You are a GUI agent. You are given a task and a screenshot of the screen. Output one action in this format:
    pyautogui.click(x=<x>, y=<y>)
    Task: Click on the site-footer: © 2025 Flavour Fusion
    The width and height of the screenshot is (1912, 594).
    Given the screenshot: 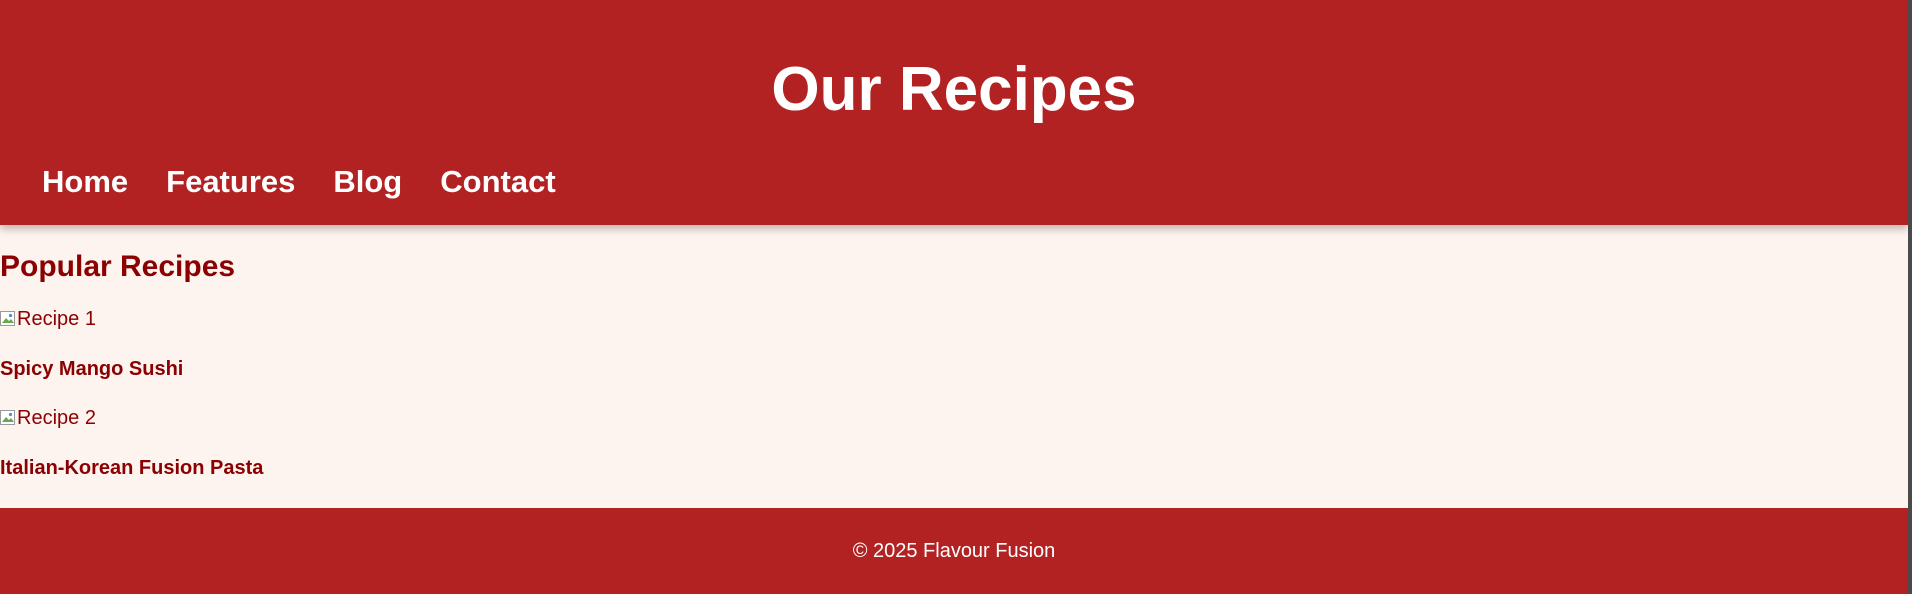 What is the action you would take?
    pyautogui.click(x=954, y=551)
    